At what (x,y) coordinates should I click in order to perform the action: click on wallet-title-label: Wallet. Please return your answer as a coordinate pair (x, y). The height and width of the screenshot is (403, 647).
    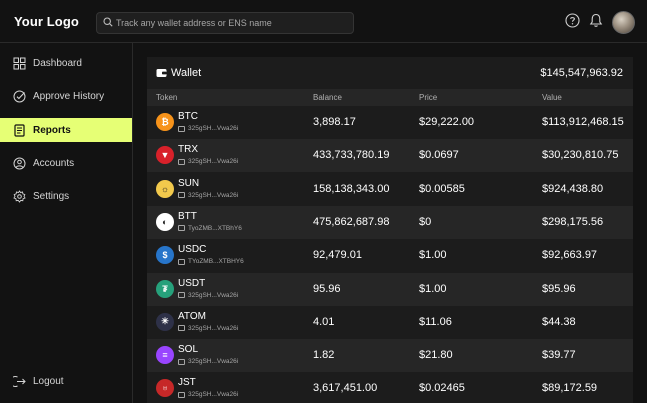
    Looking at the image, I should click on (186, 73).